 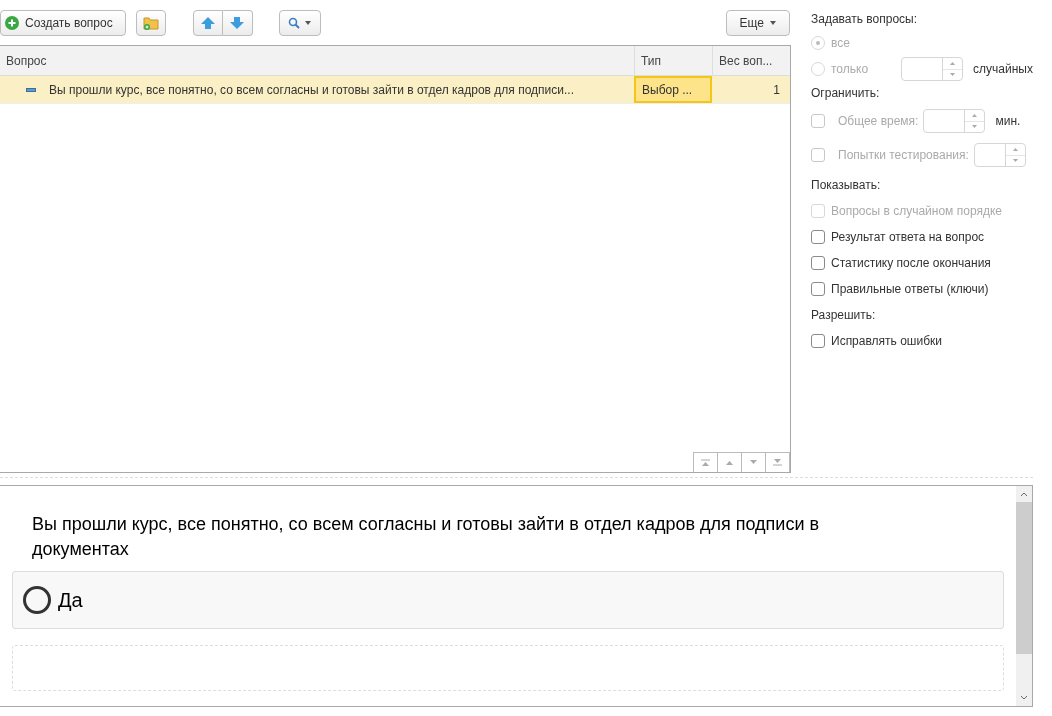 What do you see at coordinates (1024, 578) in the screenshot?
I see `scrollbar-thumb` at bounding box center [1024, 578].